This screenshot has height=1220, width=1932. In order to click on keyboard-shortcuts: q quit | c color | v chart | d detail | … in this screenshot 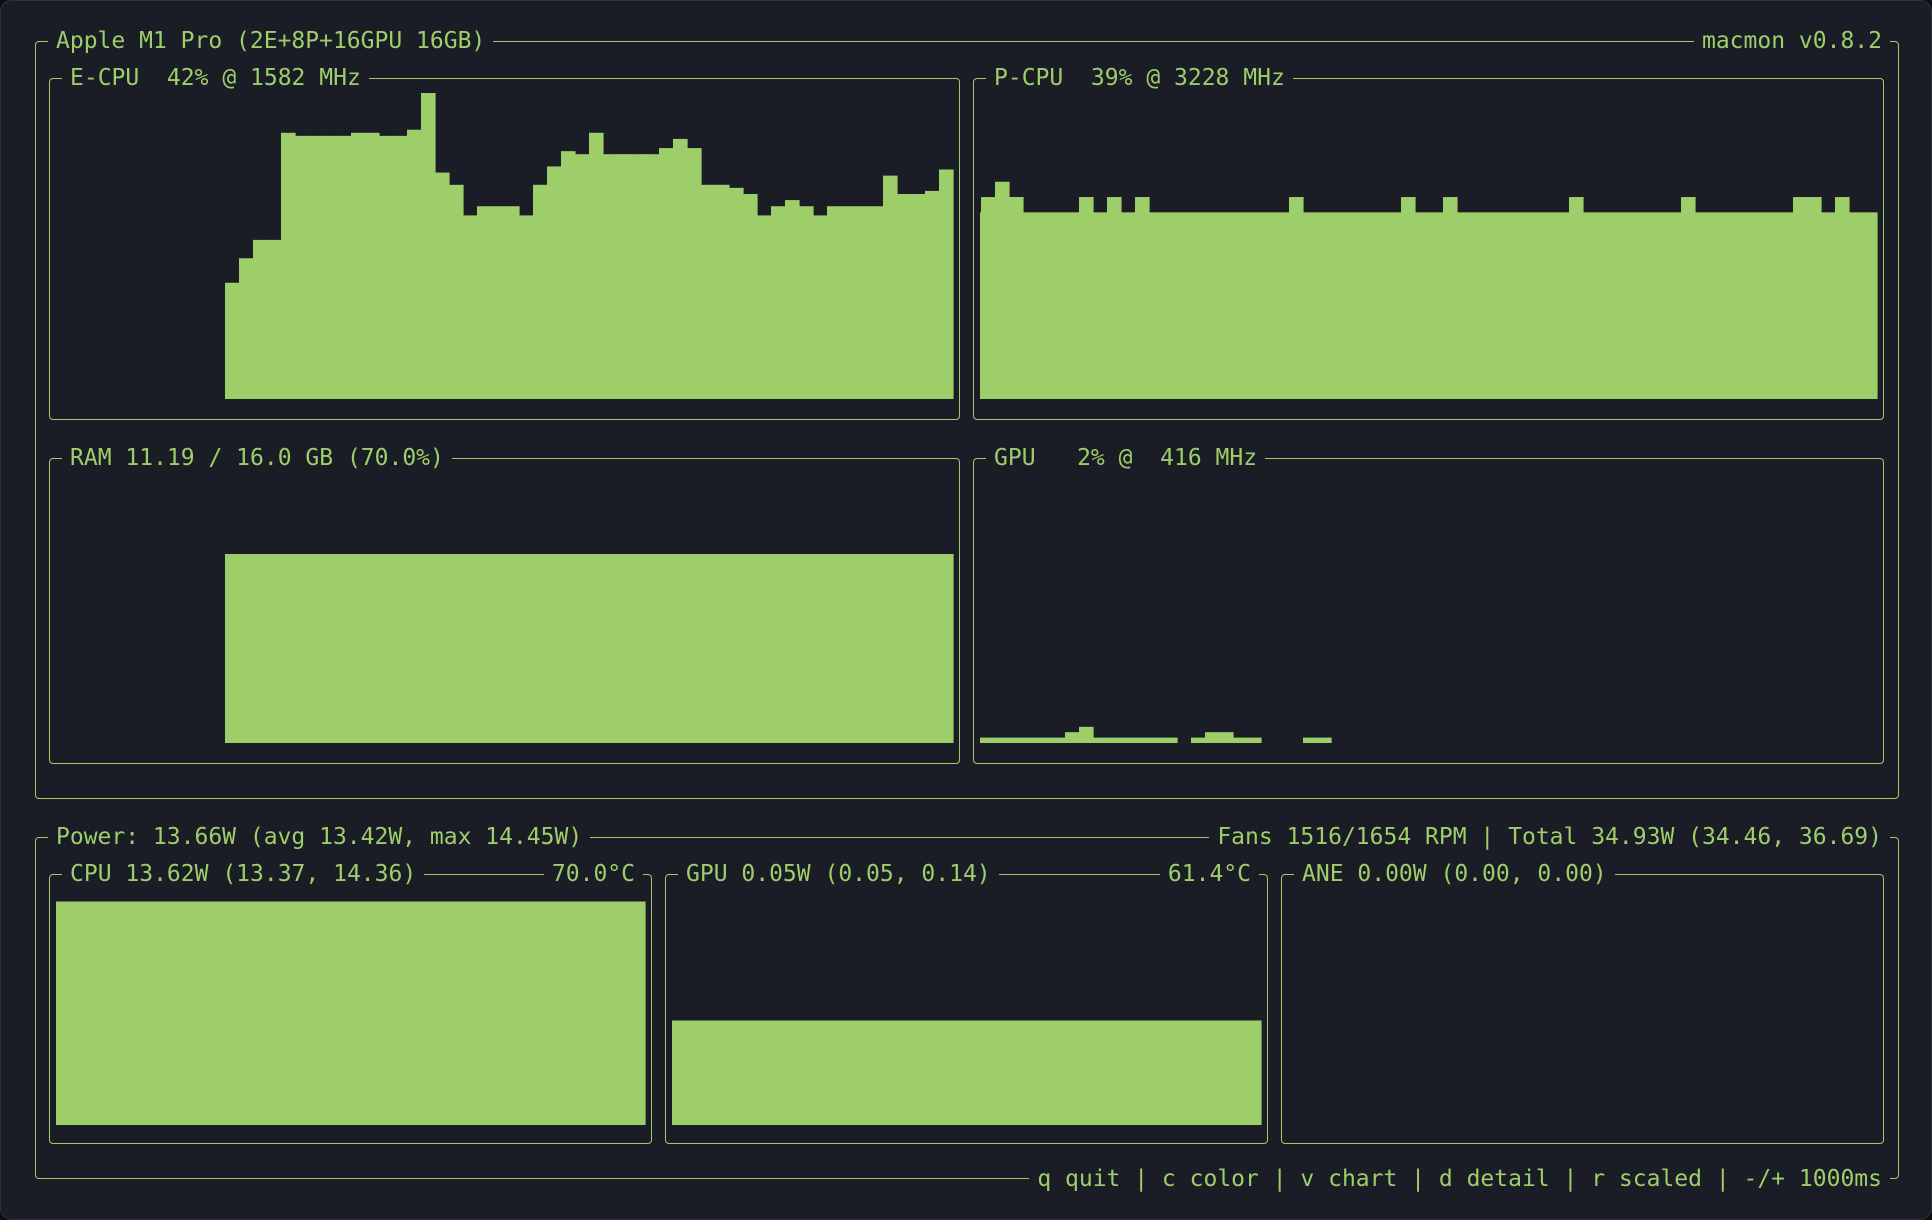, I will do `click(1459, 1179)`.